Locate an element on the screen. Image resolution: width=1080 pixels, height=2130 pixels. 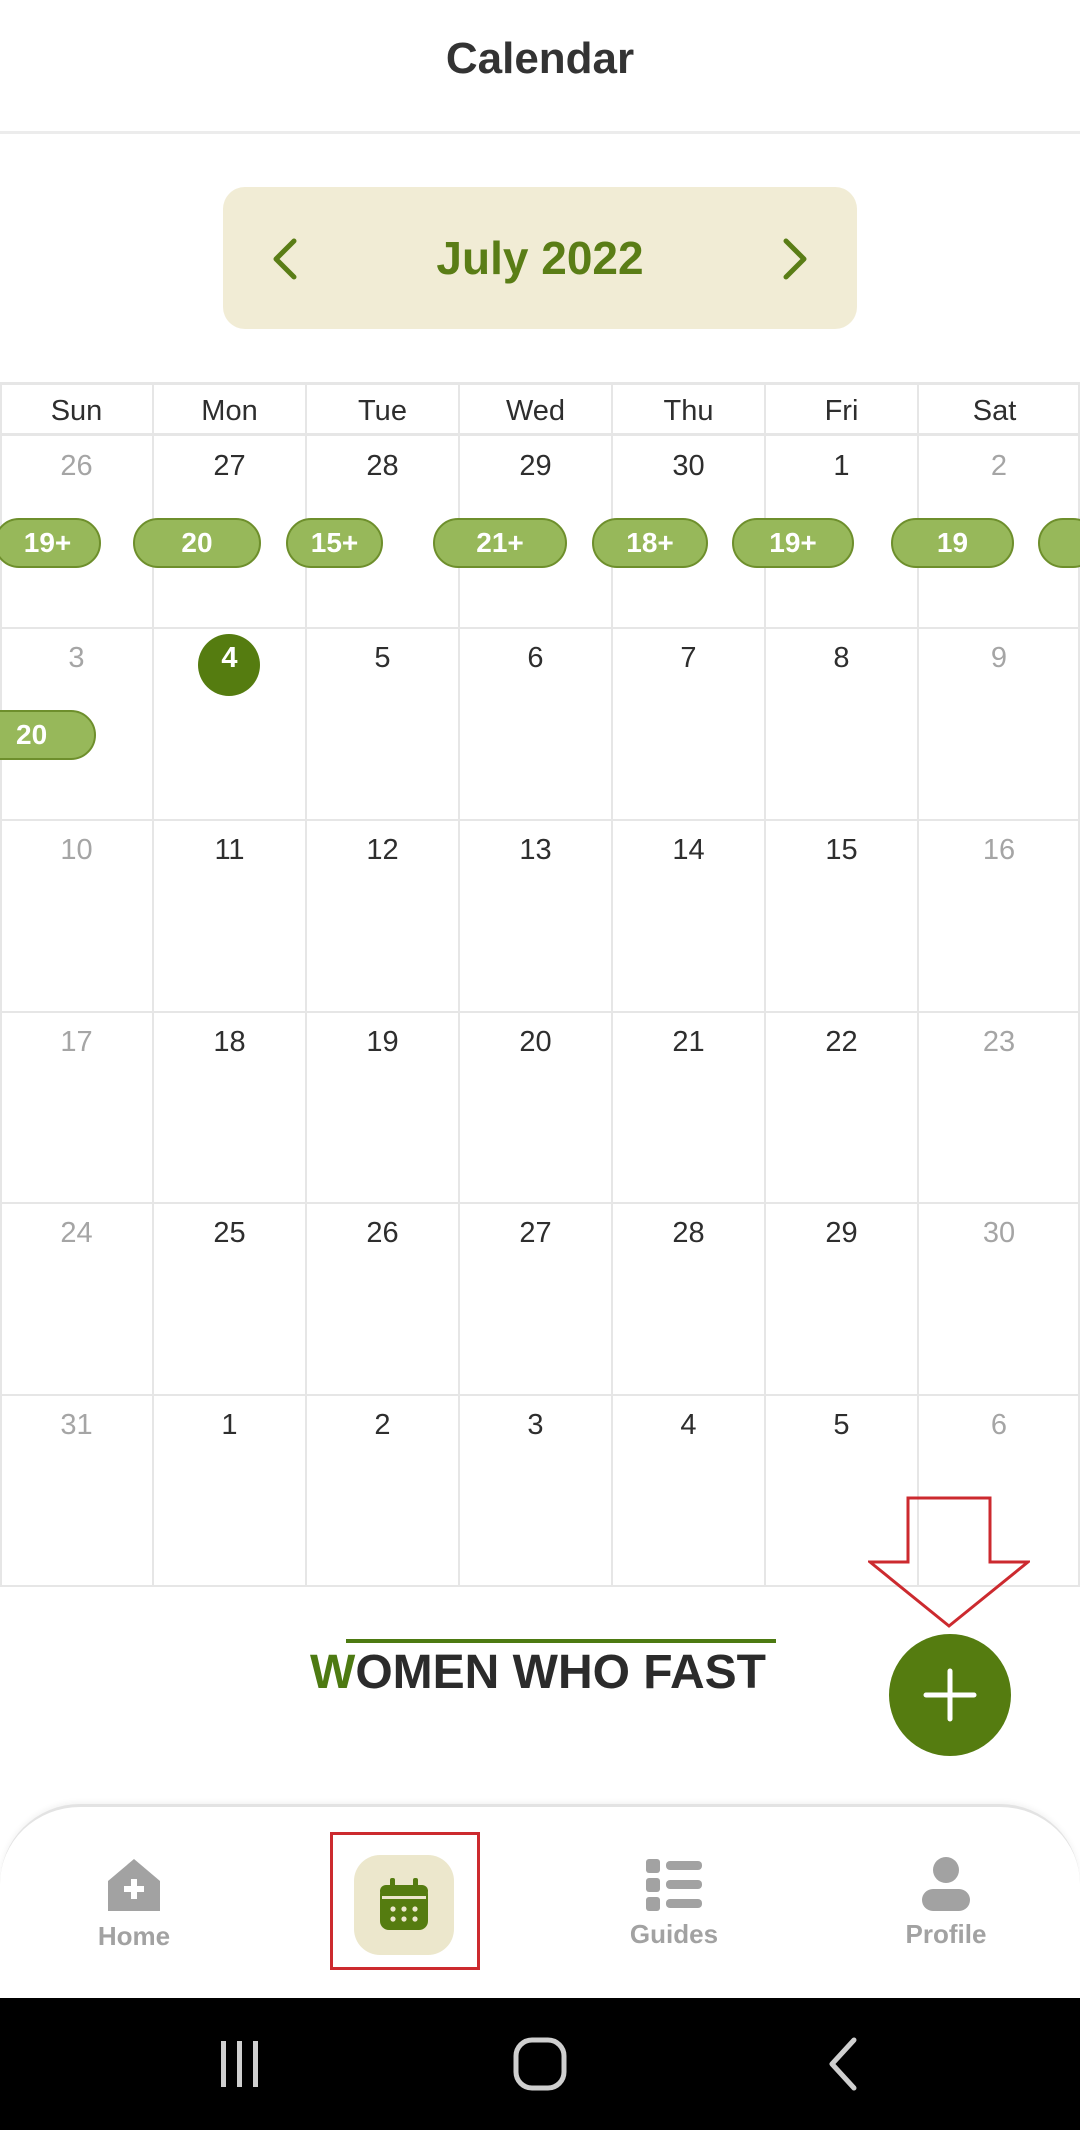
women-who-fast-logo: WOMEN WHO FAST is located at coordinates (543, 1667).